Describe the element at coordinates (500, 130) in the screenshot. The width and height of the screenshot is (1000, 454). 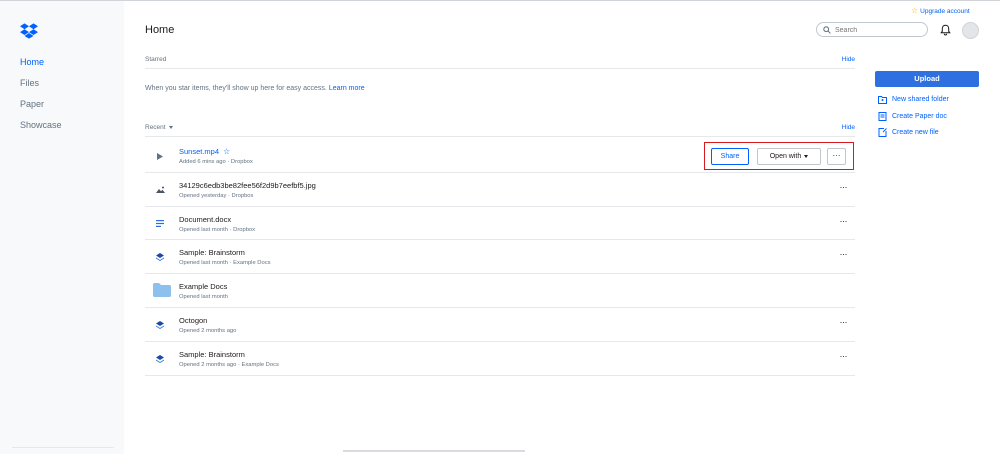
I see `recent-header: Recent Hide` at that location.